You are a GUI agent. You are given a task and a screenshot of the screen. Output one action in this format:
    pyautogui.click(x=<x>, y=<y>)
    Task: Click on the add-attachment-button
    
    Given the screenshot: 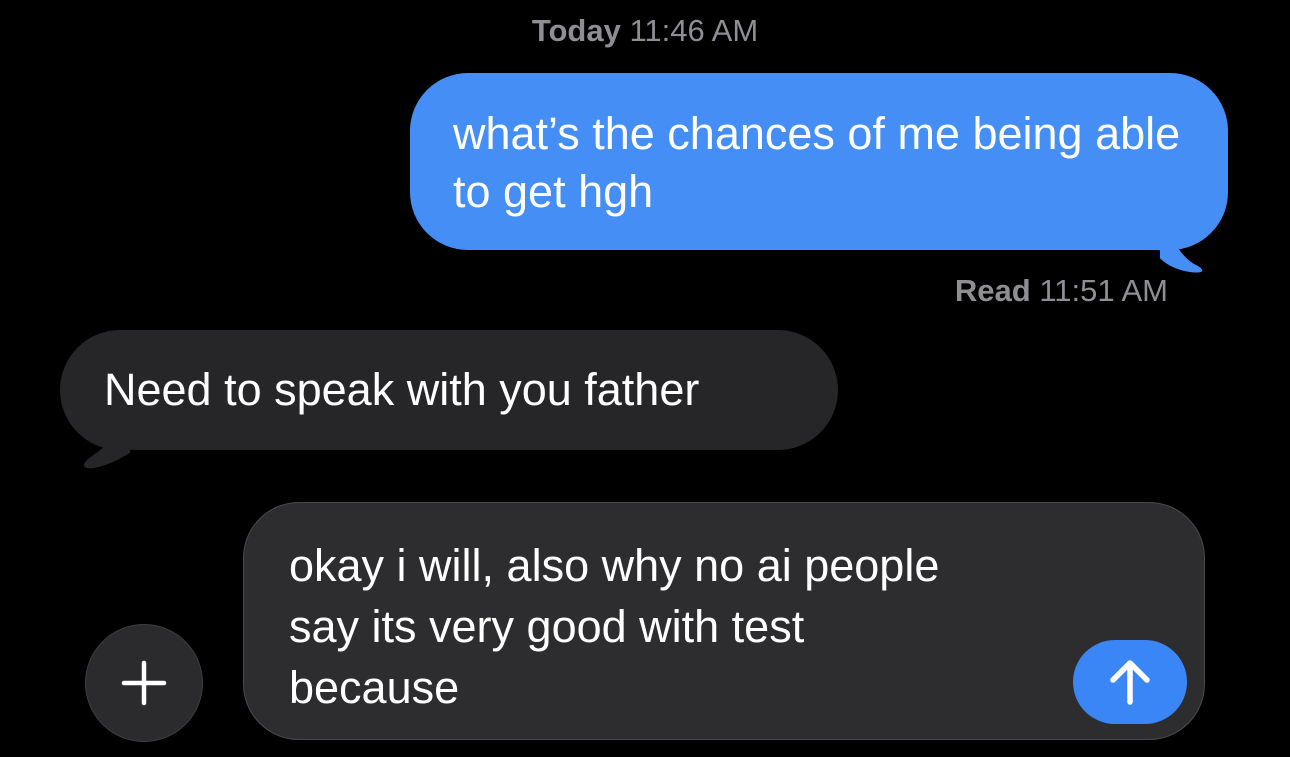 What is the action you would take?
    pyautogui.click(x=144, y=683)
    